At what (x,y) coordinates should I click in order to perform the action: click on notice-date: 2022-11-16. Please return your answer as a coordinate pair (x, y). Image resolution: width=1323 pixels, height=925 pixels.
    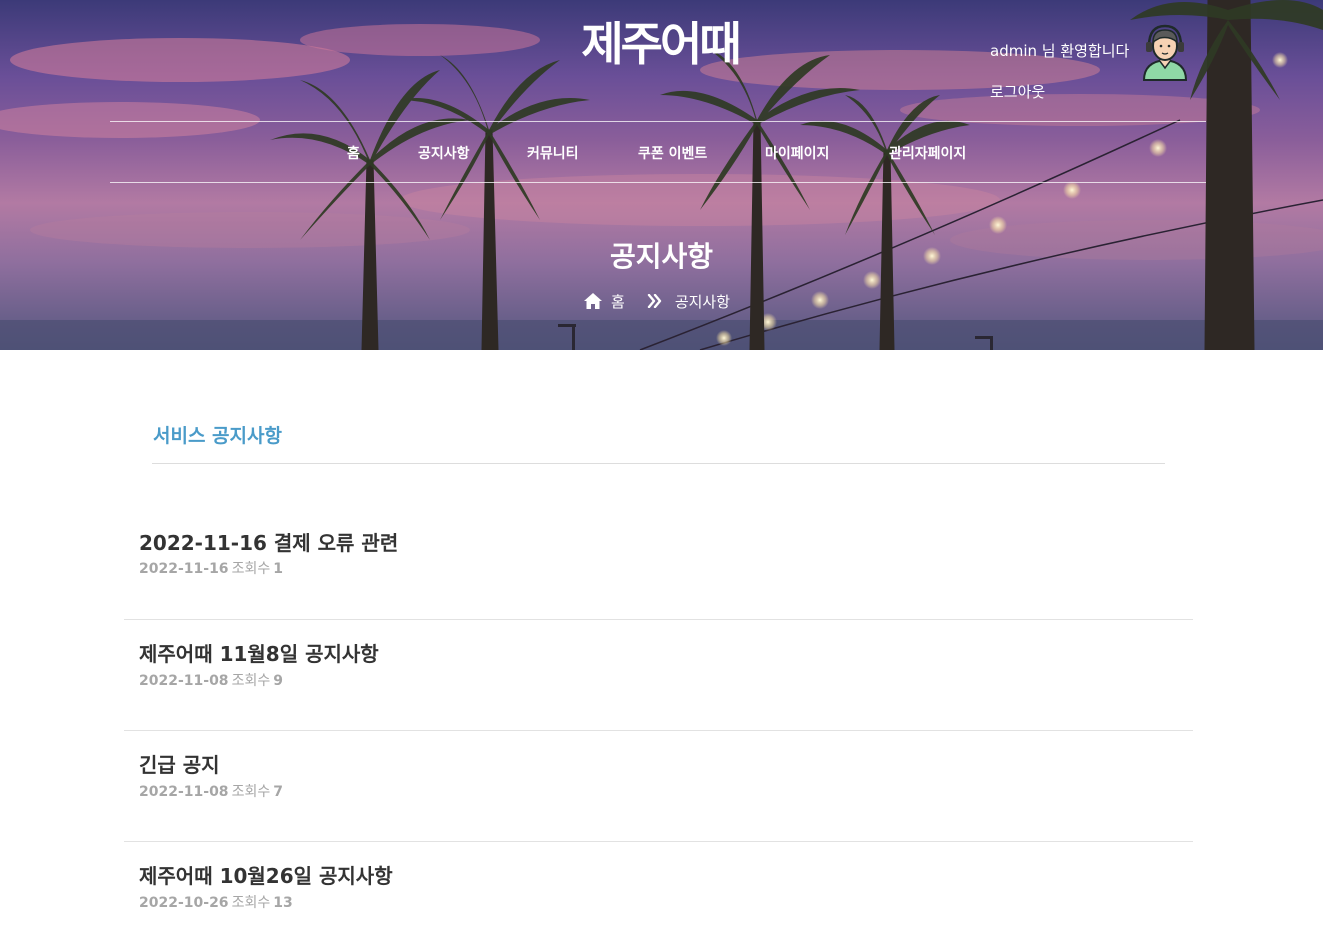
    Looking at the image, I should click on (184, 569).